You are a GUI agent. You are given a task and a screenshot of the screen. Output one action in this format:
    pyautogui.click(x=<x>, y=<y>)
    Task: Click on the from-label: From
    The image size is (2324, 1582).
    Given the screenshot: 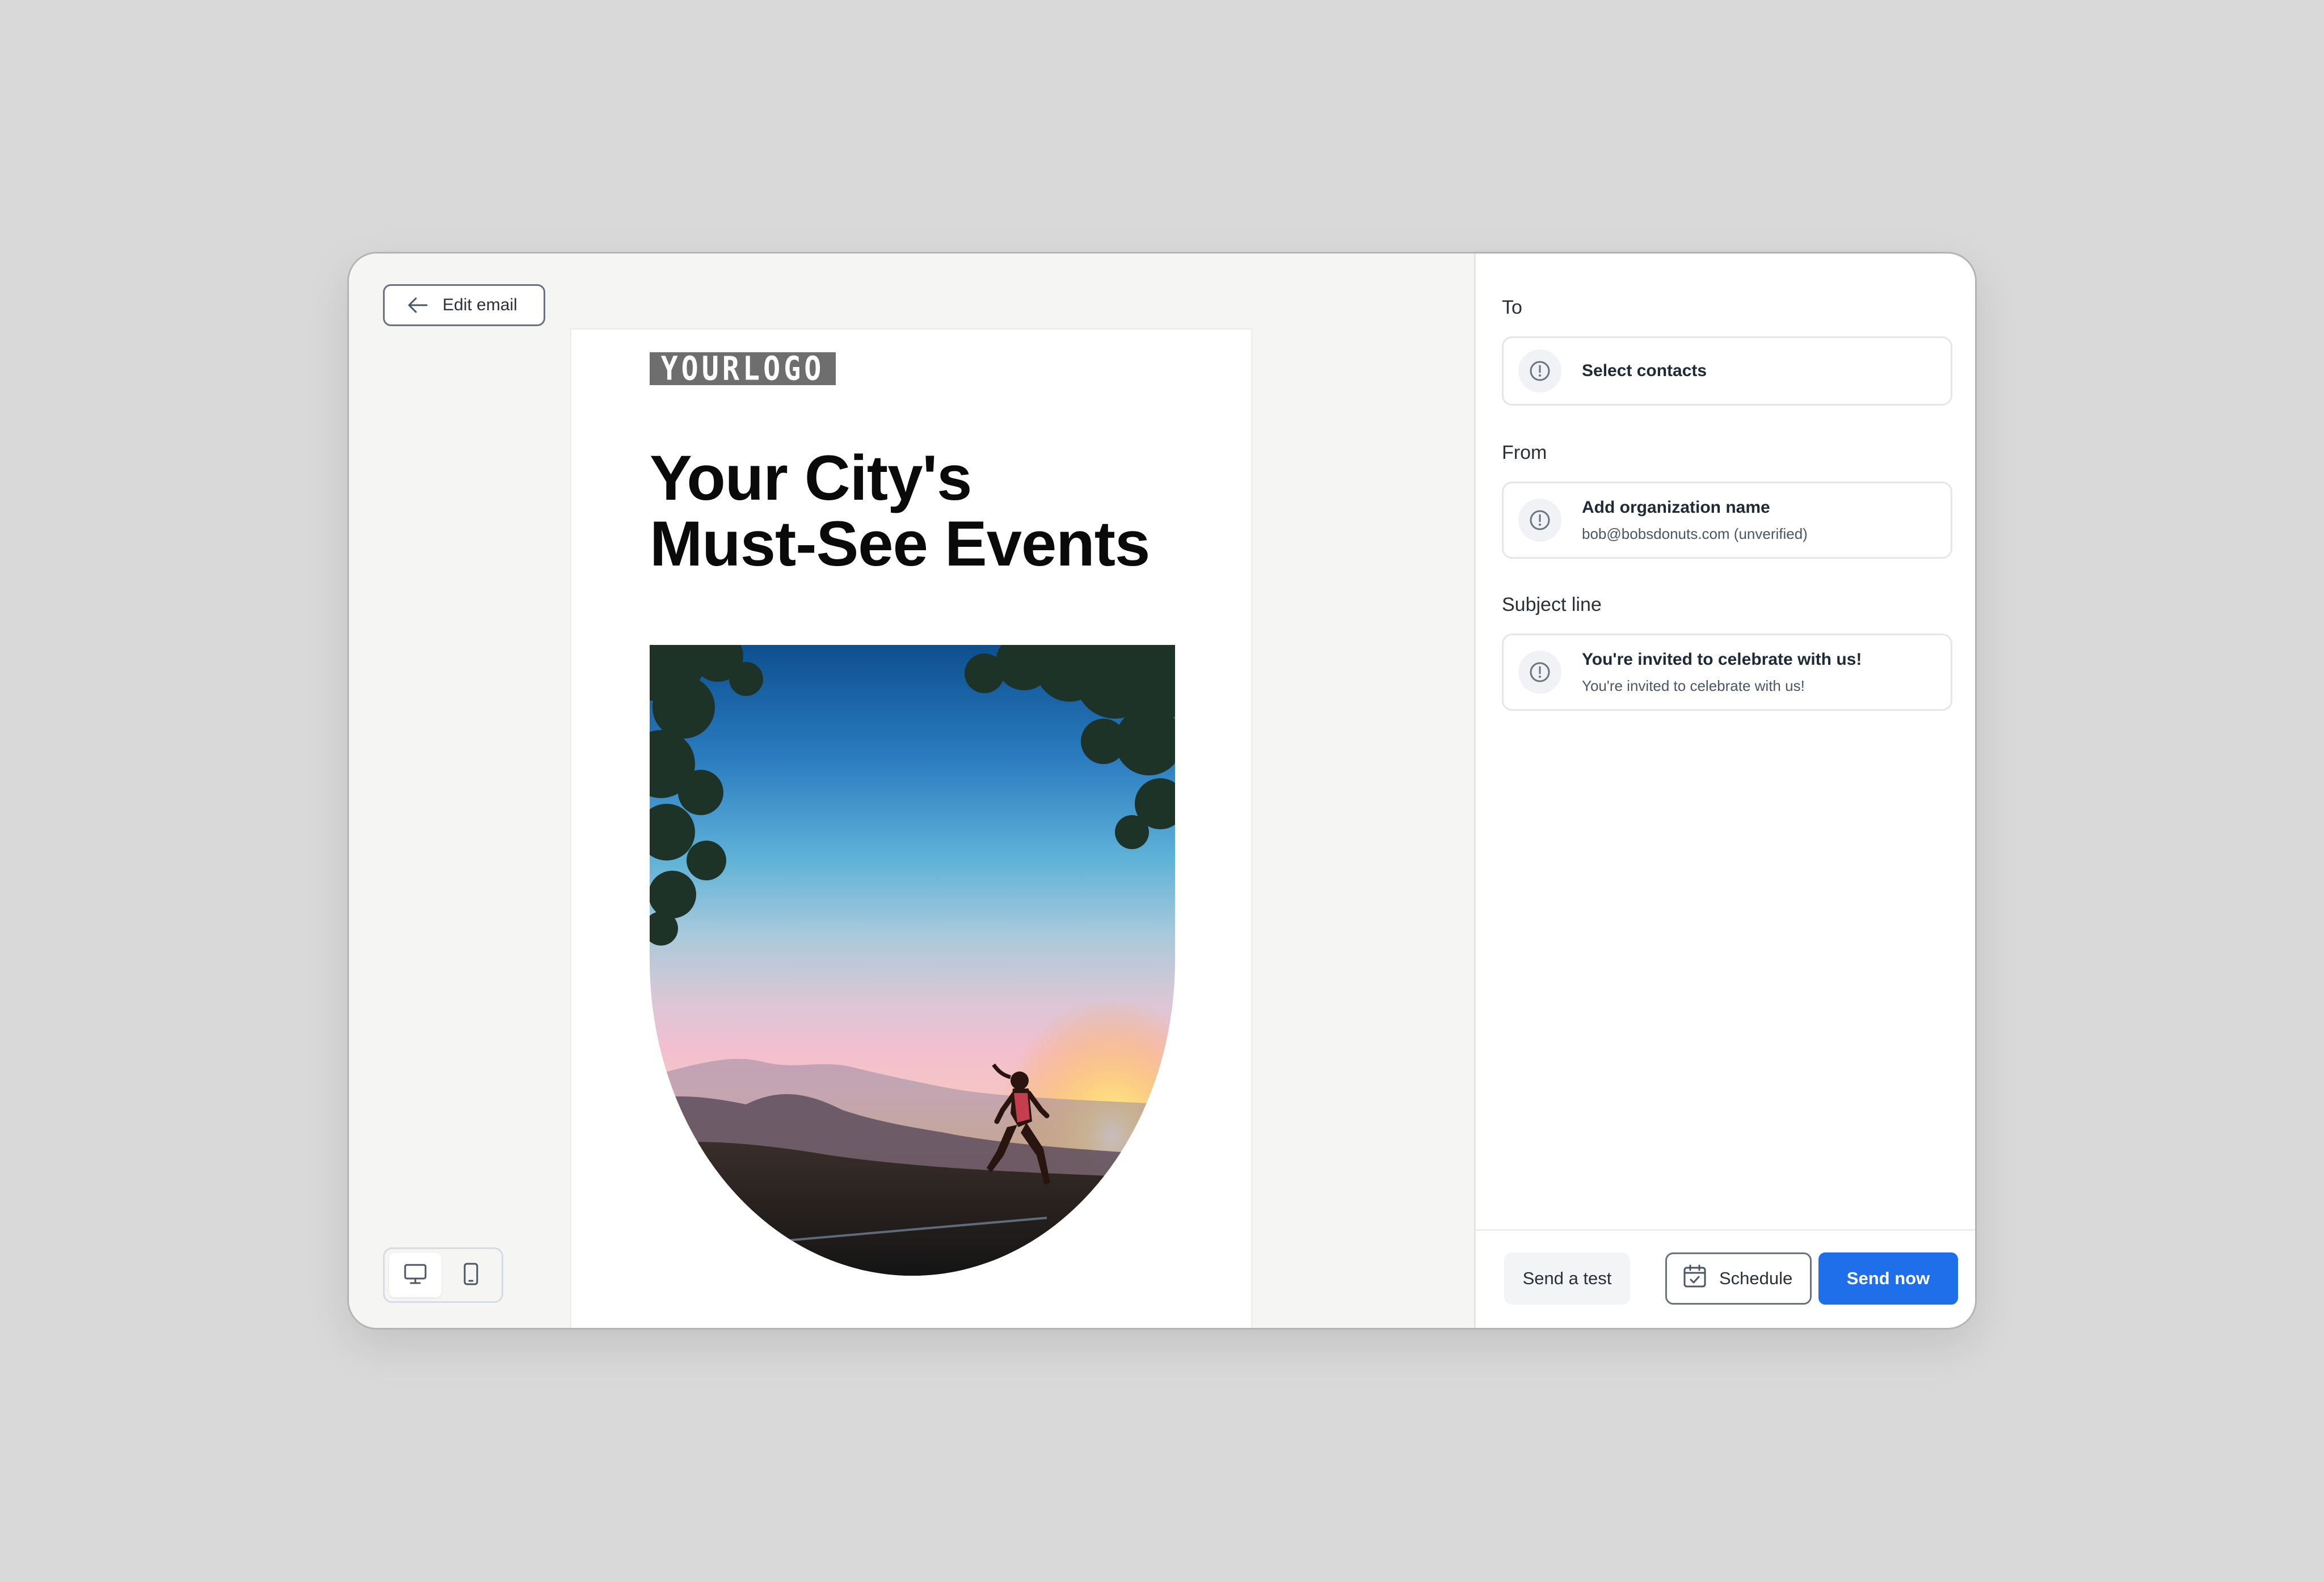 What is the action you would take?
    pyautogui.click(x=1524, y=452)
    